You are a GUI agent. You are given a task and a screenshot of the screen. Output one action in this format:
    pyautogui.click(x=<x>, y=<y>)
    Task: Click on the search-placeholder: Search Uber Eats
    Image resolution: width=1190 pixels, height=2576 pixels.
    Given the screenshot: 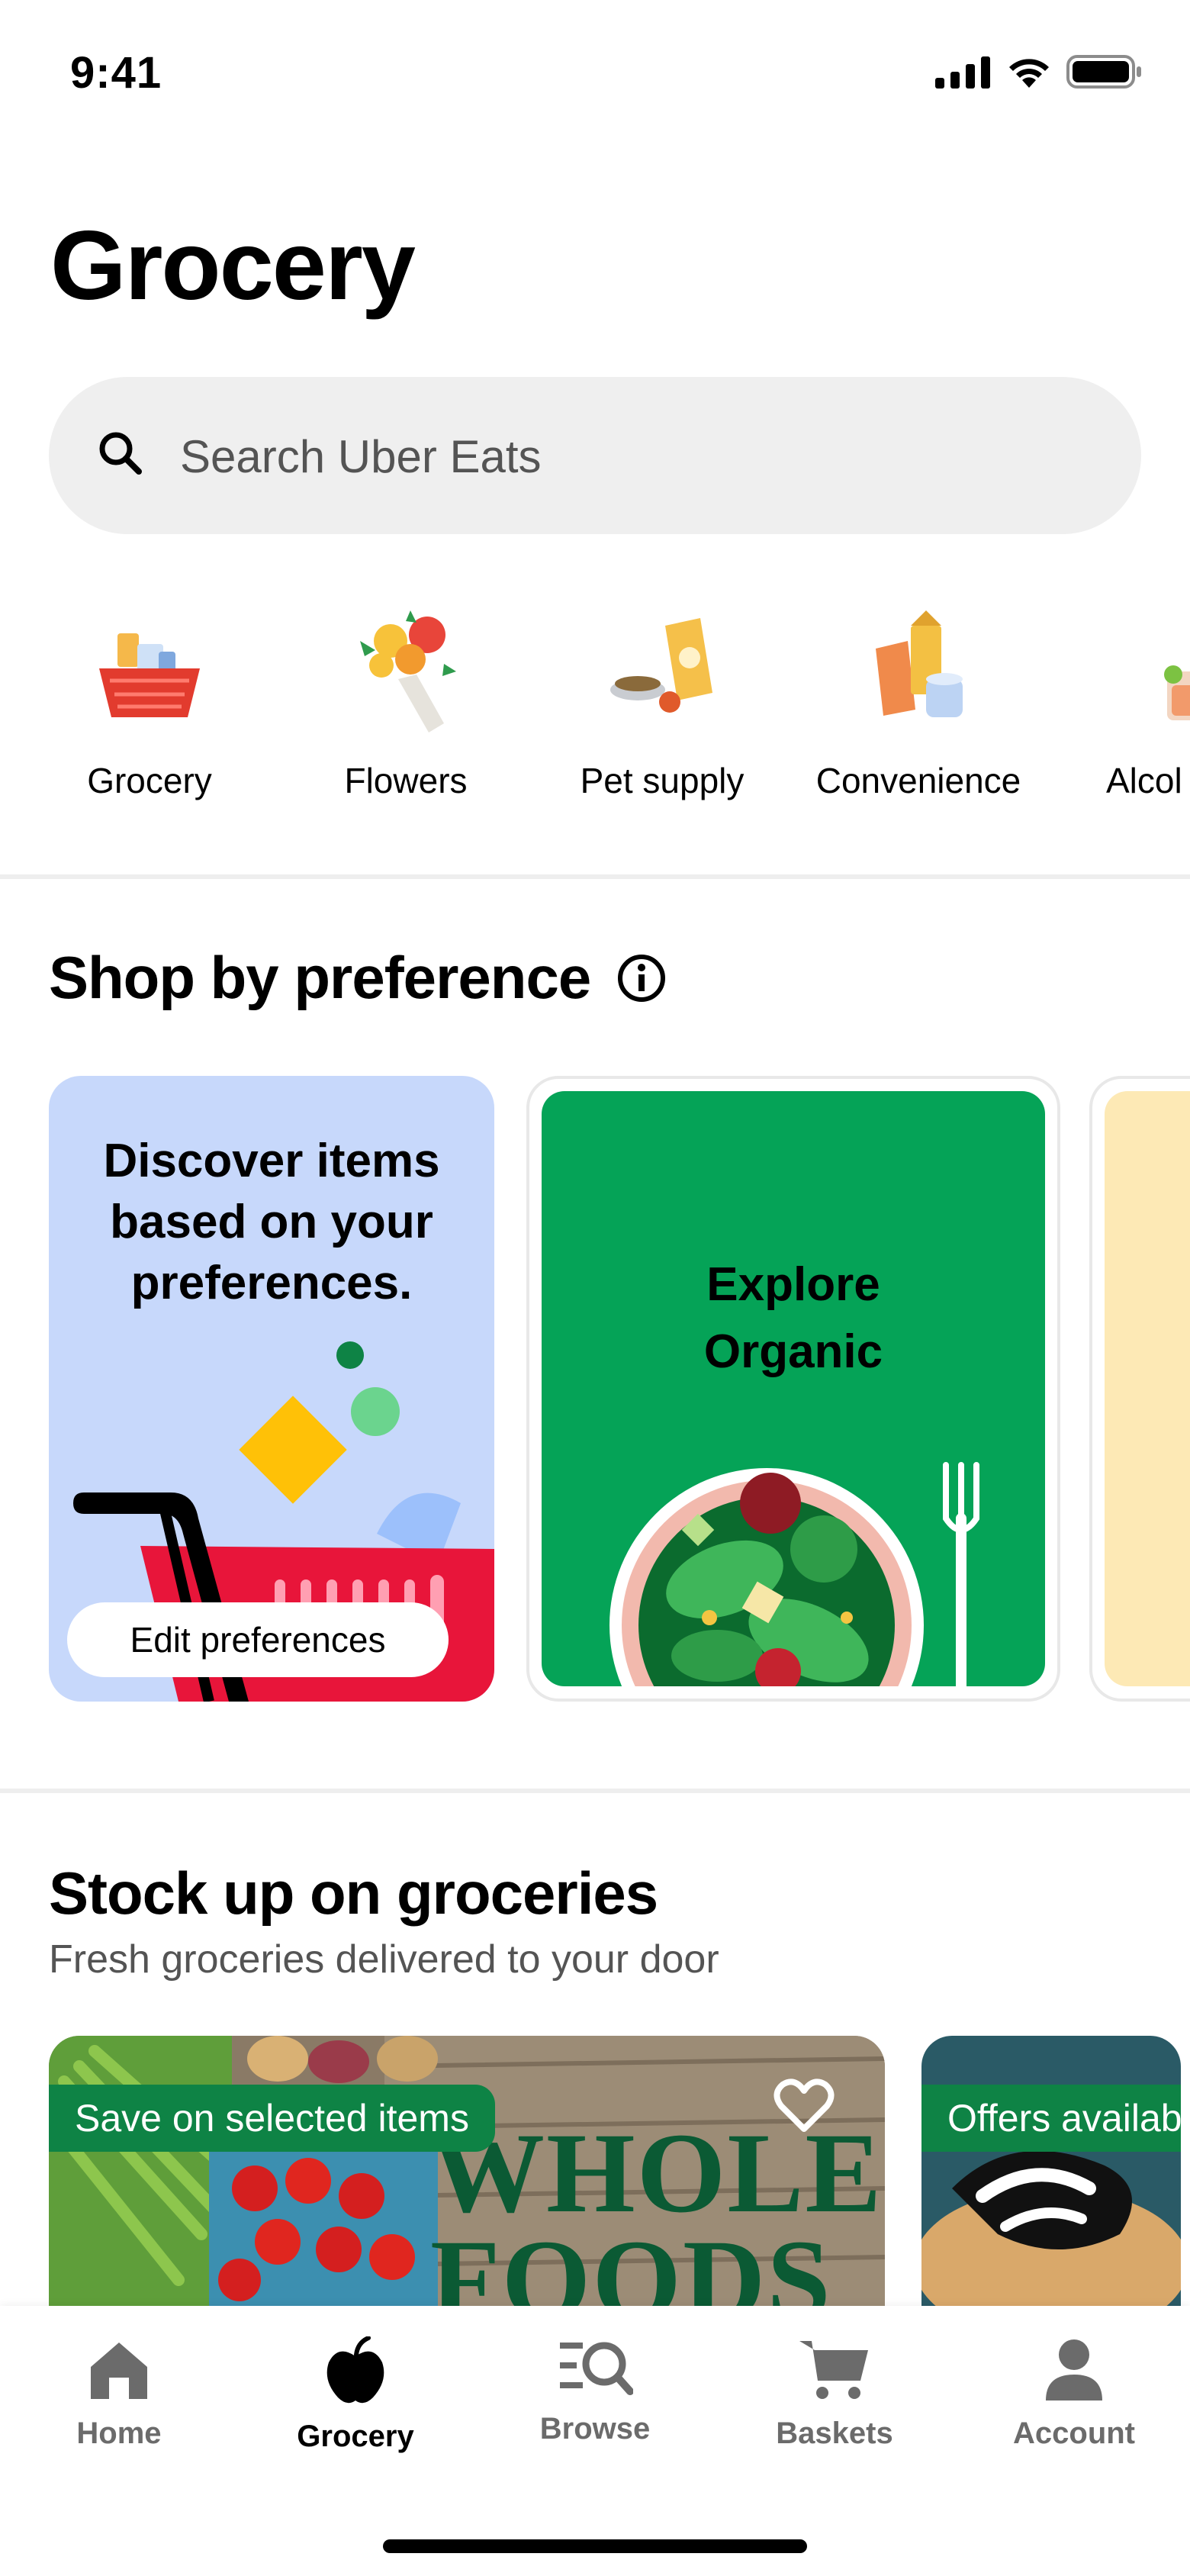 What is the action you would take?
    pyautogui.click(x=361, y=456)
    